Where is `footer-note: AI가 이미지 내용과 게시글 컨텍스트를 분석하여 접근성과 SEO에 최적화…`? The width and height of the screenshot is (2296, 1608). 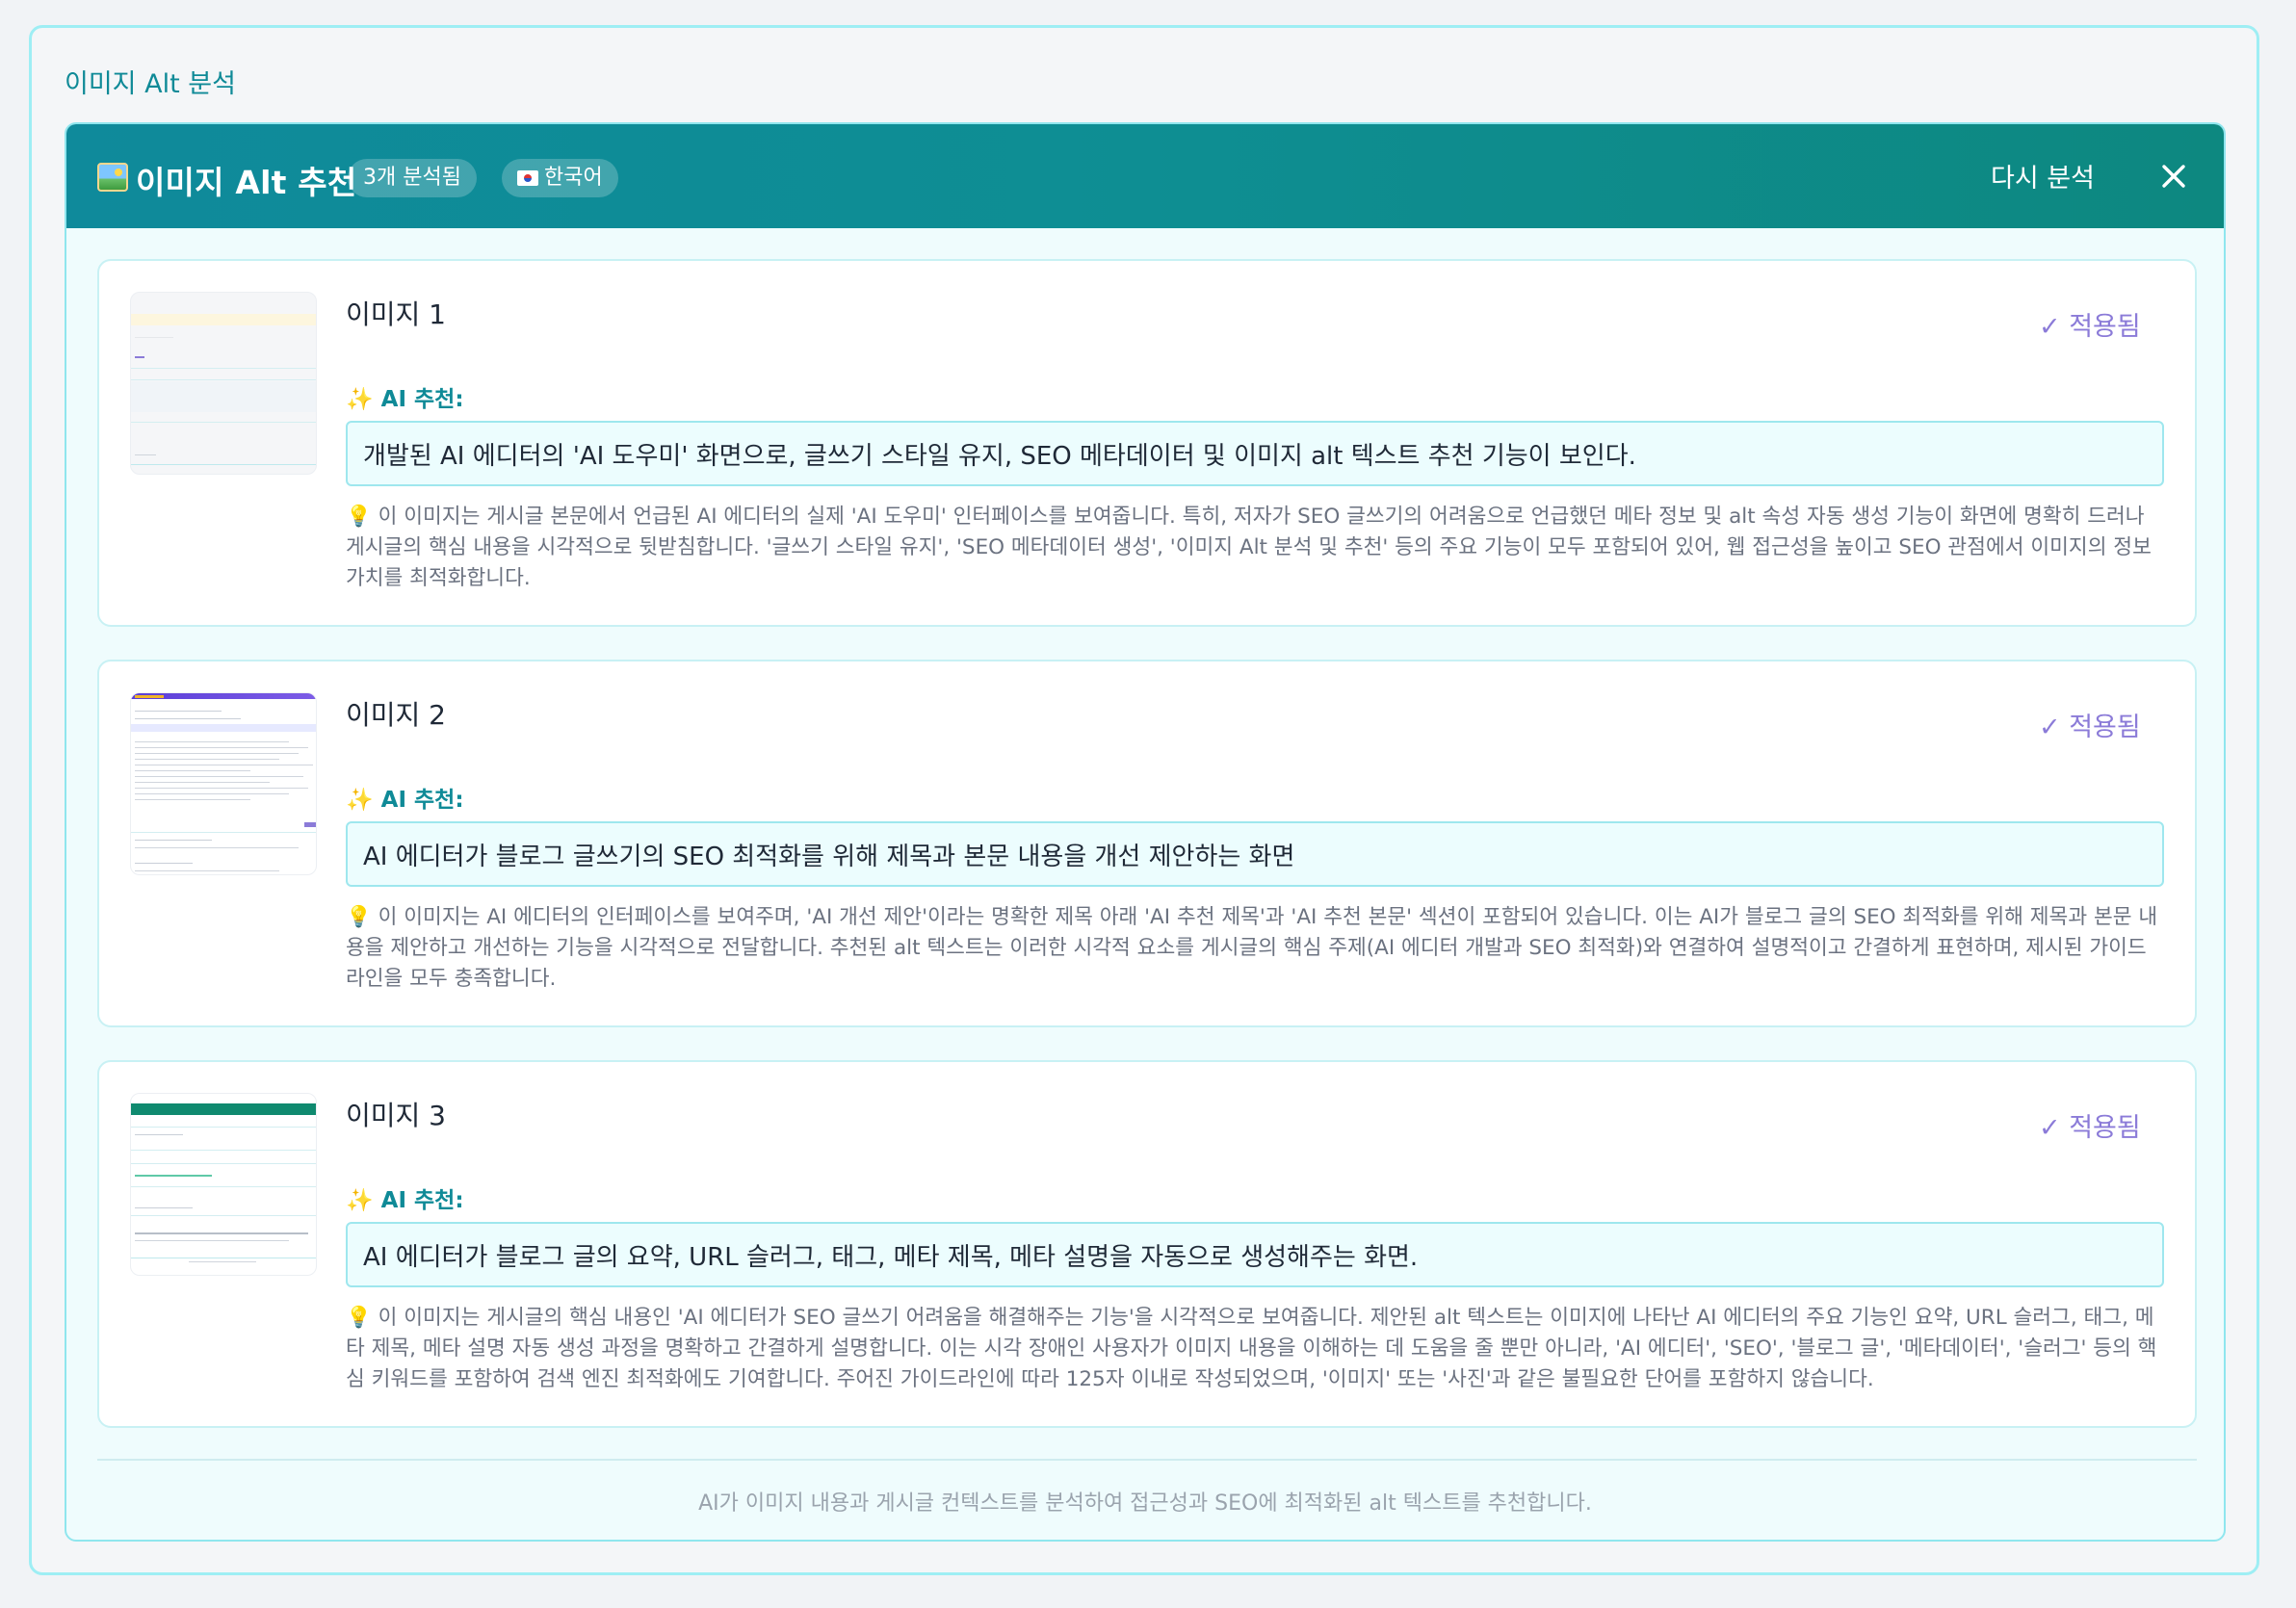
footer-note: AI가 이미지 내용과 게시글 컨텍스트를 분석하여 접근성과 SEO에 최적화… is located at coordinates (1145, 1503).